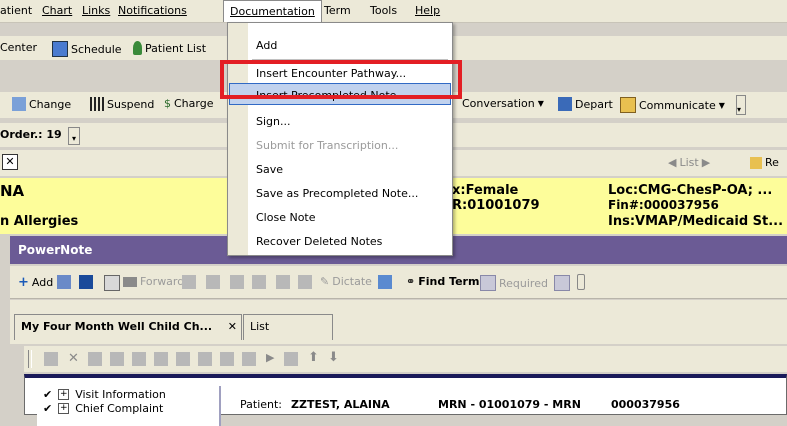 The image size is (787, 426). Describe the element at coordinates (305, 282) in the screenshot. I see `paste-icon` at that location.